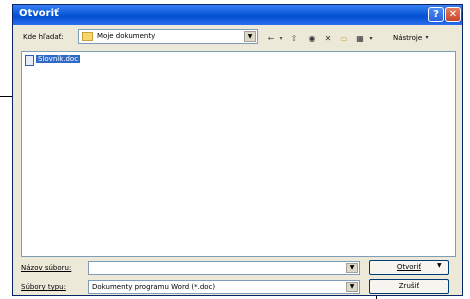 This screenshot has height=299, width=470. Describe the element at coordinates (29, 60) in the screenshot. I see `word-document-icon` at that location.